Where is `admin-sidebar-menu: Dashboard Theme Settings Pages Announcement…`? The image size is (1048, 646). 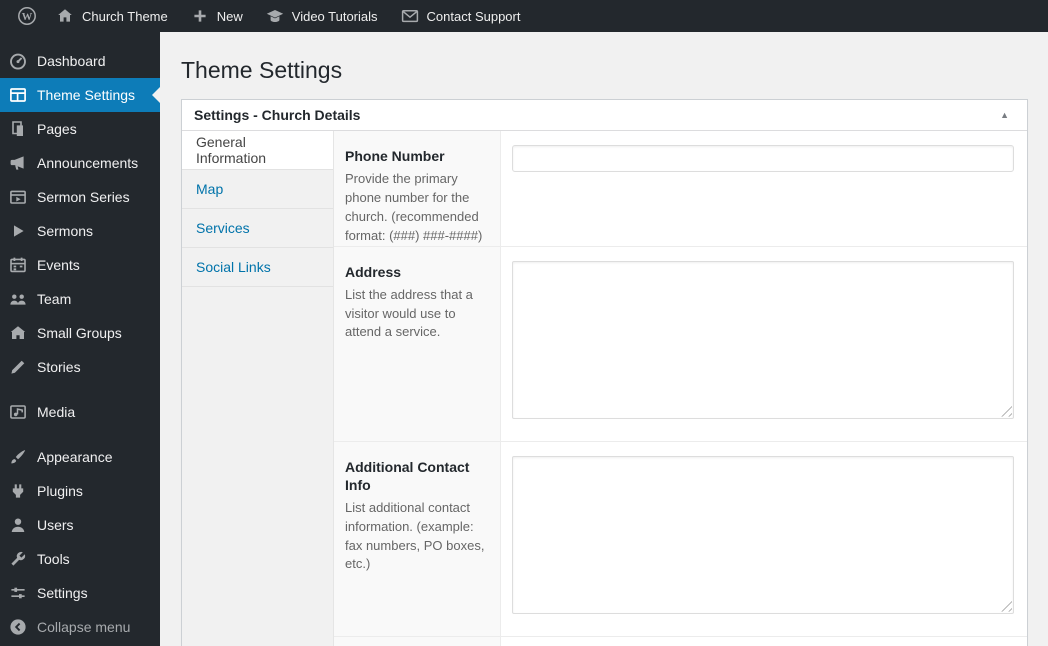 admin-sidebar-menu: Dashboard Theme Settings Pages Announcement… is located at coordinates (80, 339).